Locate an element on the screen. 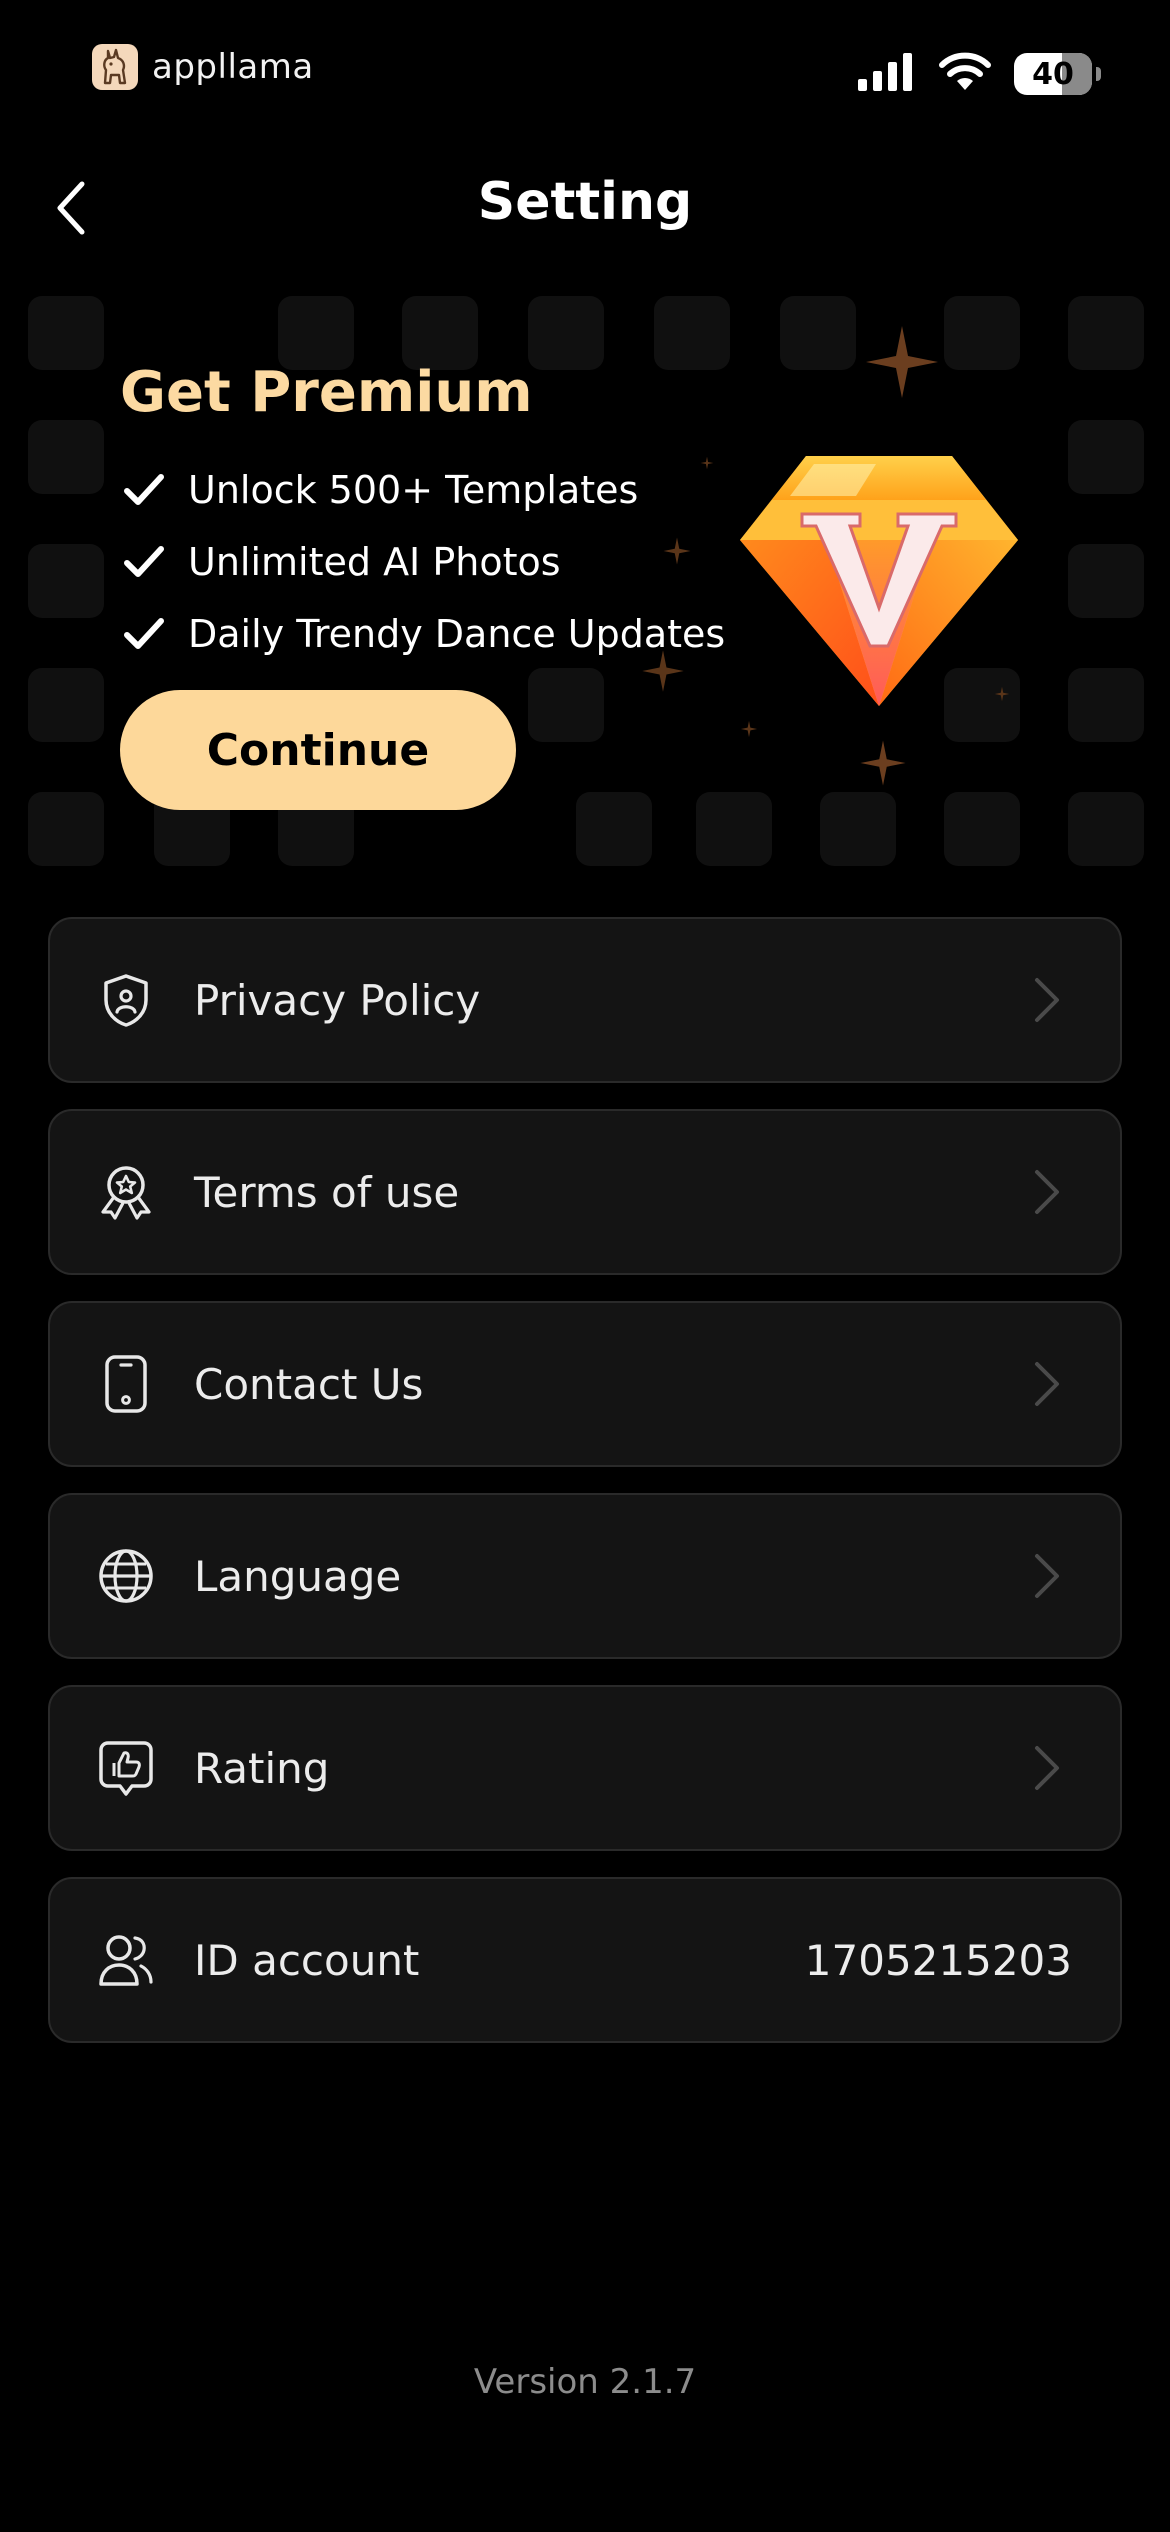 Image resolution: width=1170 pixels, height=2532 pixels. brand: appllama is located at coordinates (203, 67).